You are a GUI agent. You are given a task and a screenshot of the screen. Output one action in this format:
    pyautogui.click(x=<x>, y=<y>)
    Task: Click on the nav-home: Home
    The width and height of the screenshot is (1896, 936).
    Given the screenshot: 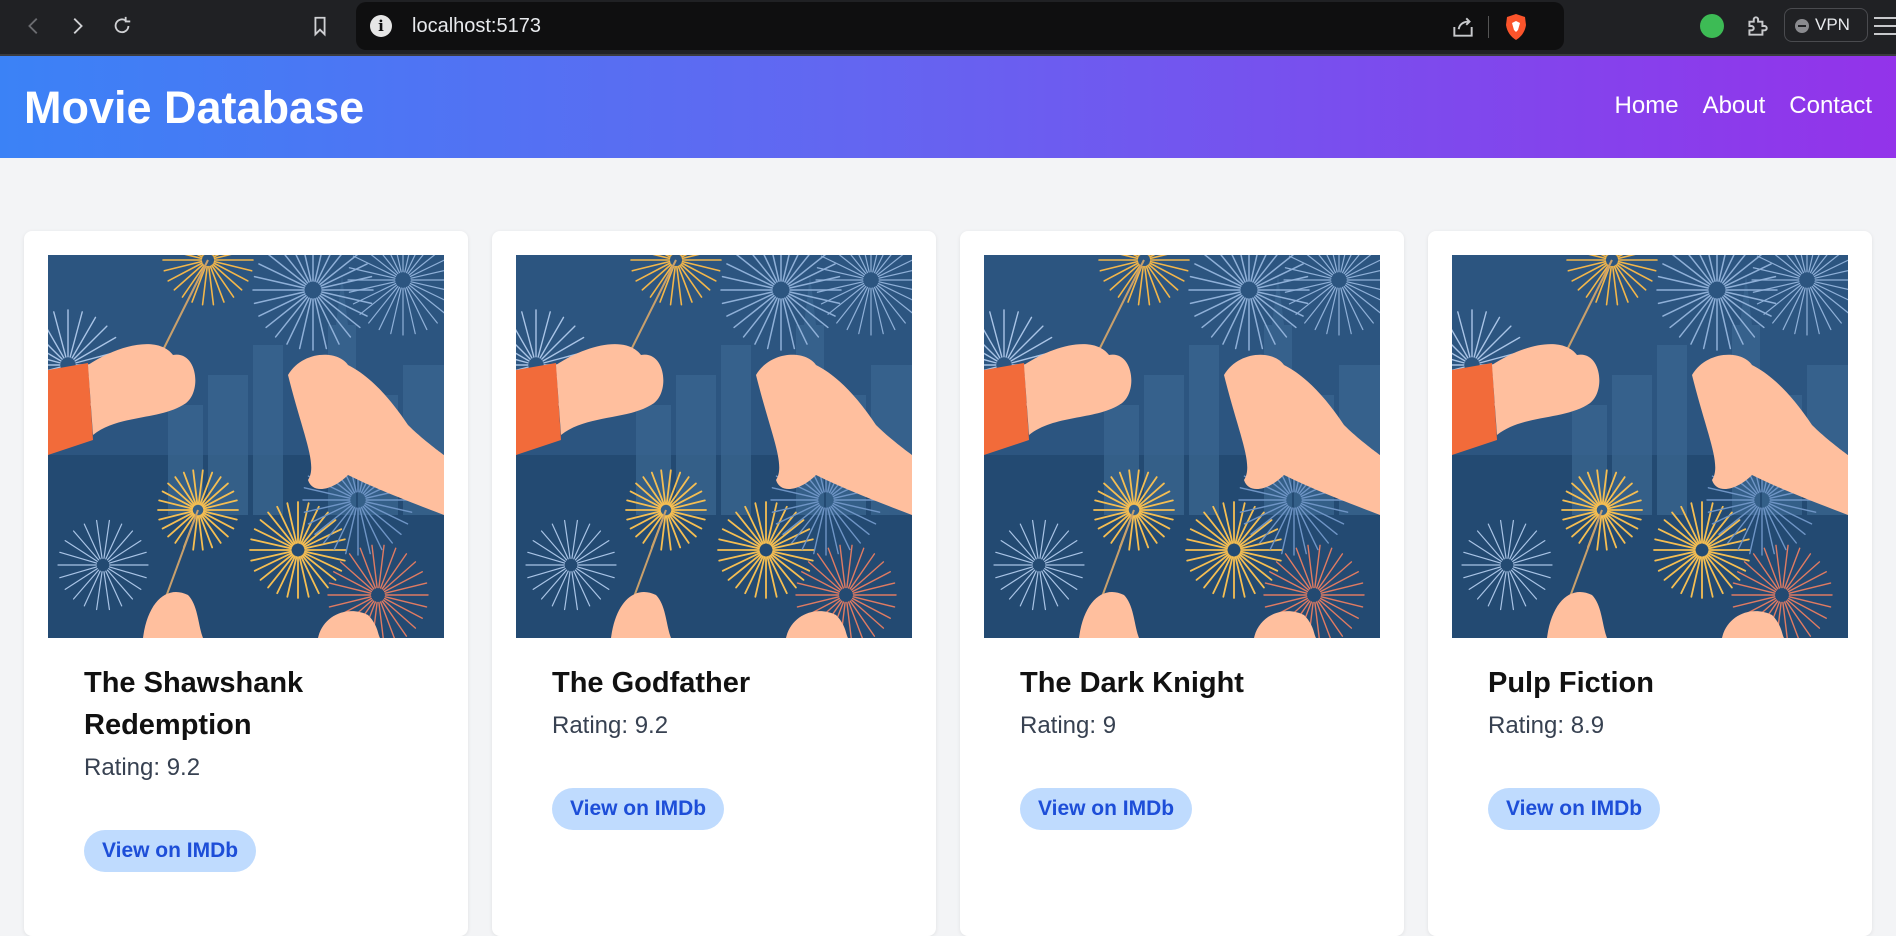 What is the action you would take?
    pyautogui.click(x=1647, y=106)
    